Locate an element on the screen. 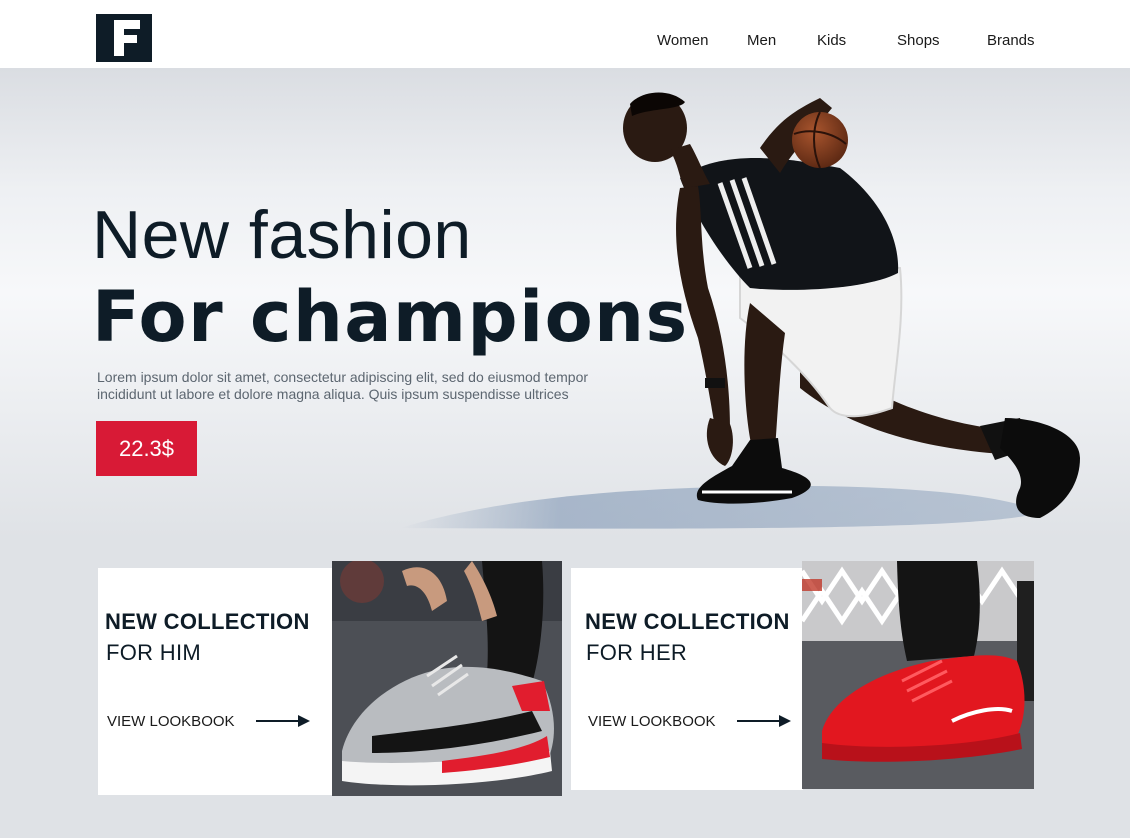  nav-women: Women is located at coordinates (682, 40).